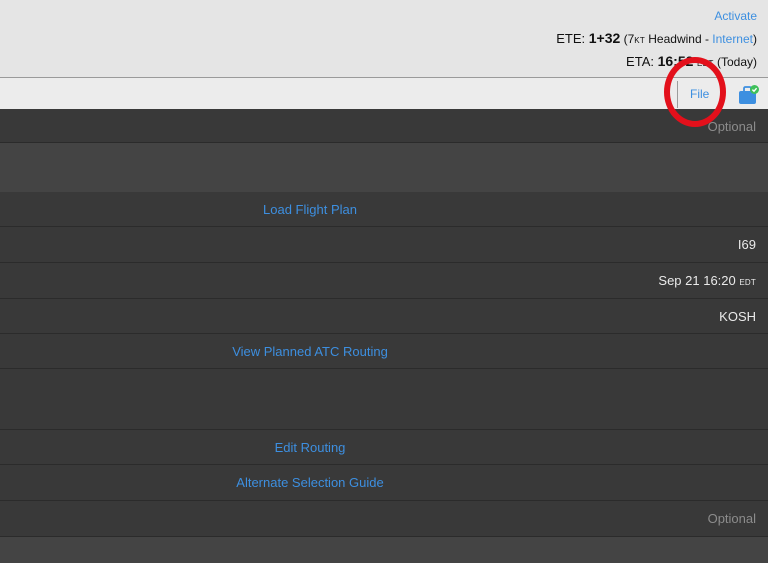  What do you see at coordinates (627, 39) in the screenshot?
I see `ete-open: (7` at bounding box center [627, 39].